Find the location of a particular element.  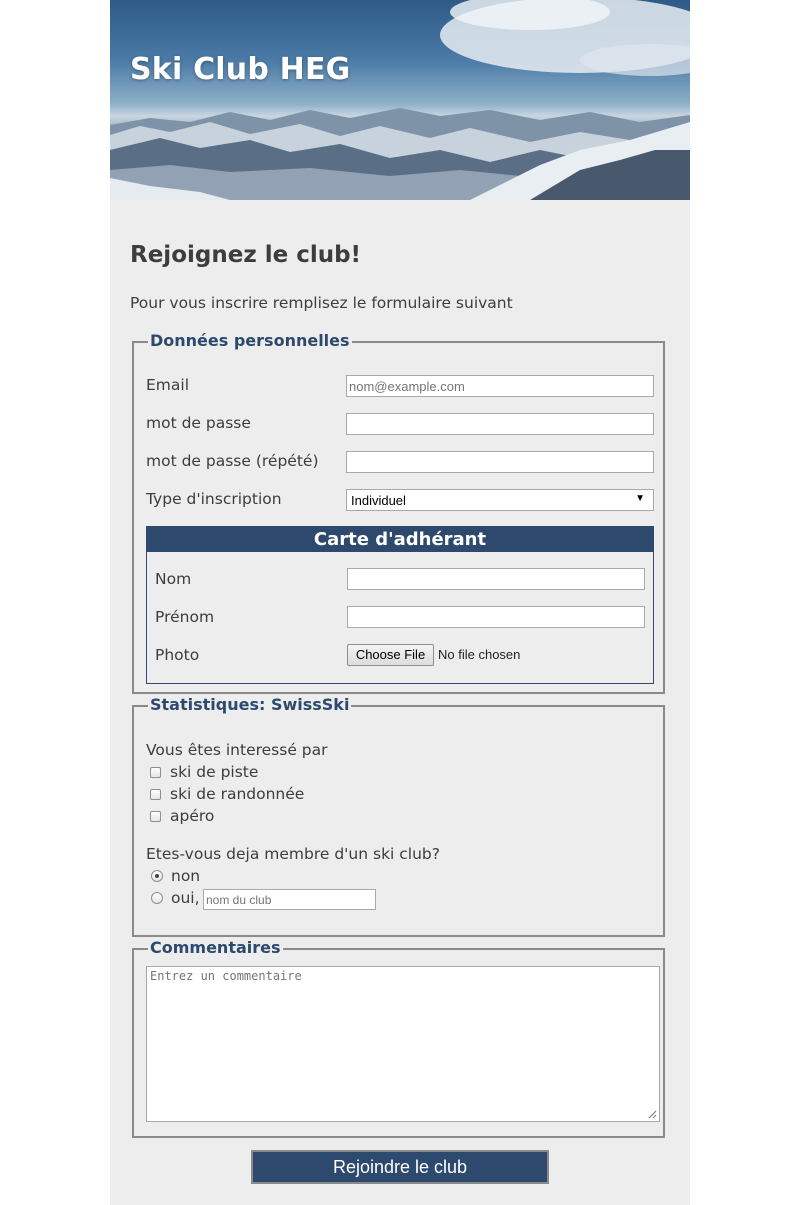

nom-label: Nom is located at coordinates (173, 579).